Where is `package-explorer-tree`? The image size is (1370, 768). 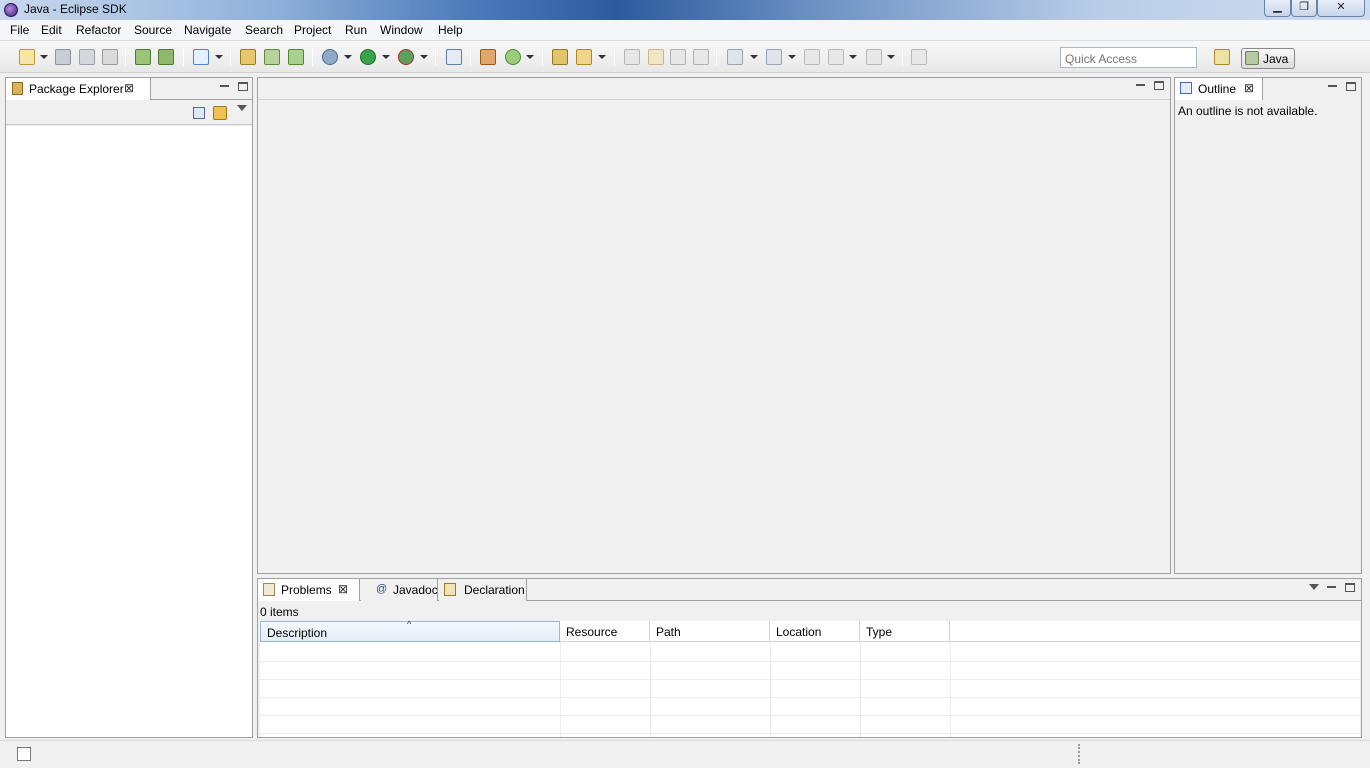 package-explorer-tree is located at coordinates (129, 431).